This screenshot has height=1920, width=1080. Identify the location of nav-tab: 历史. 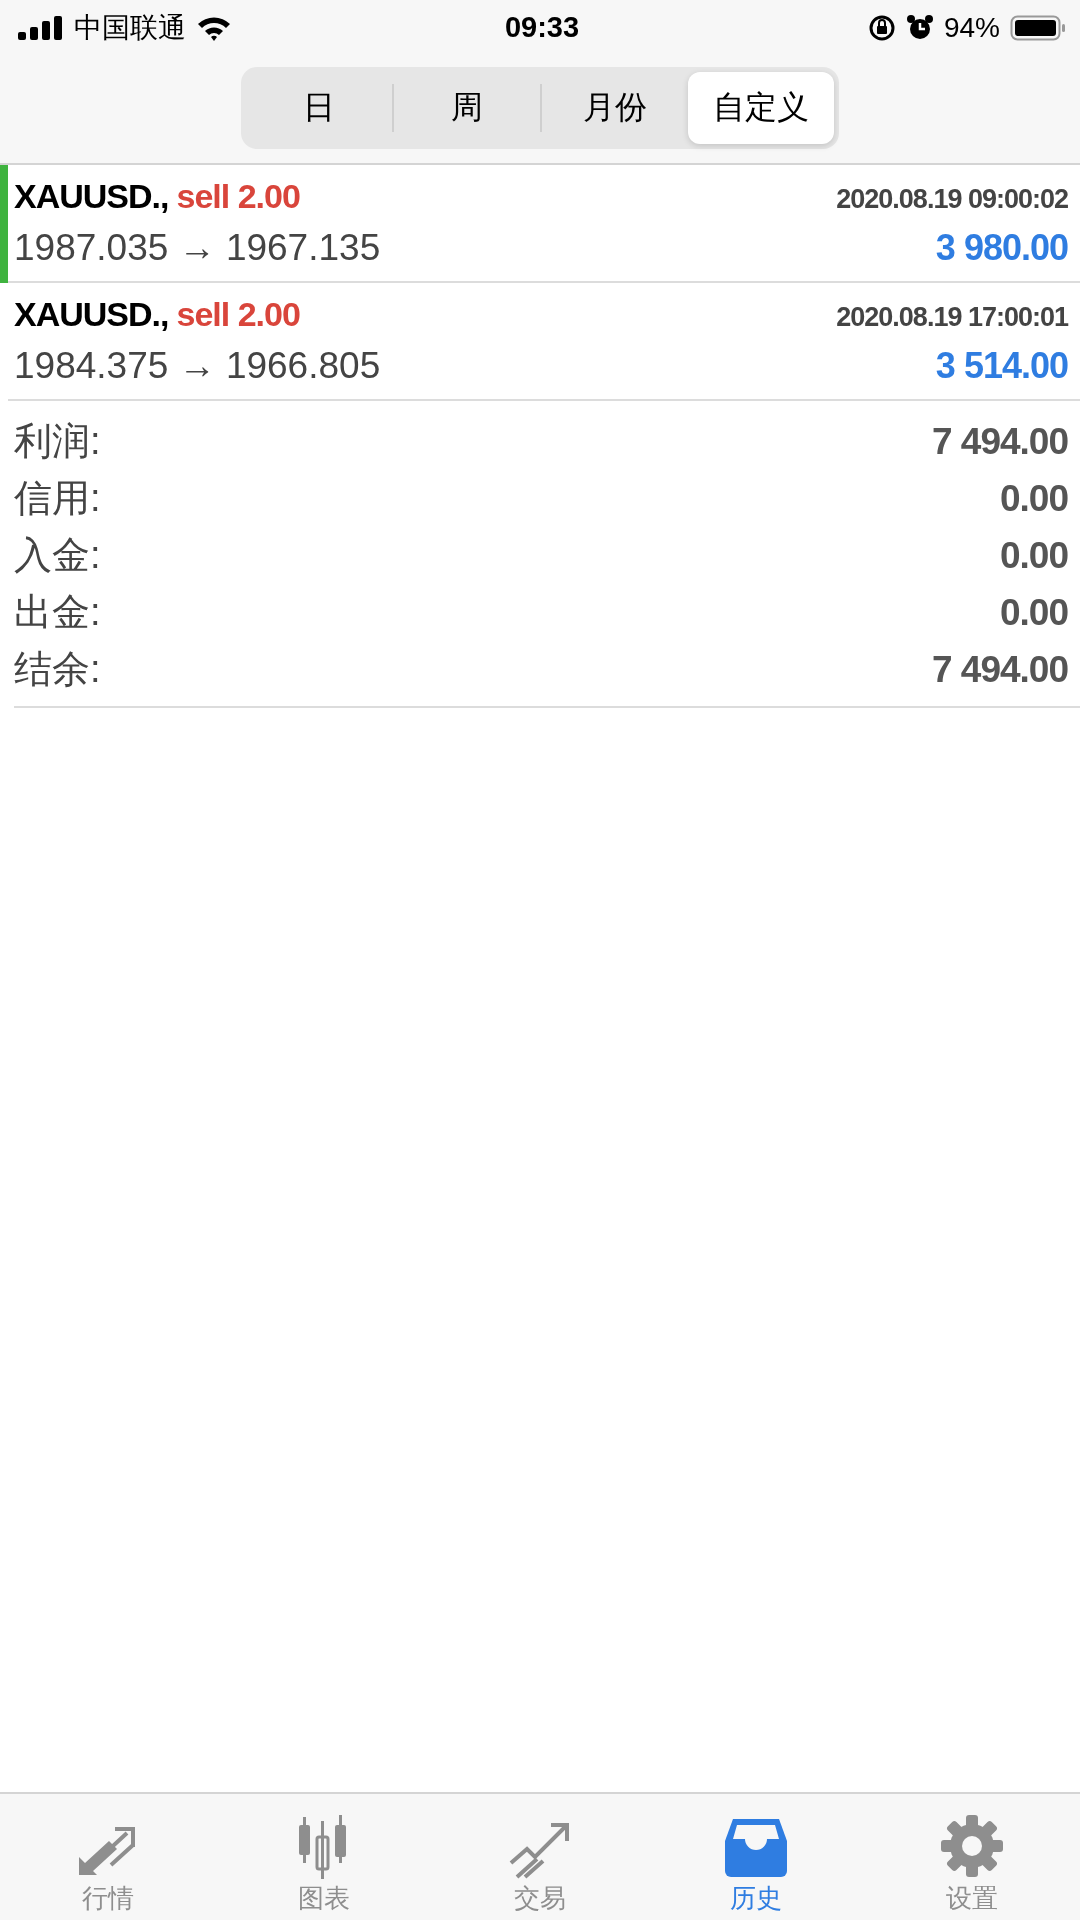
(756, 1857).